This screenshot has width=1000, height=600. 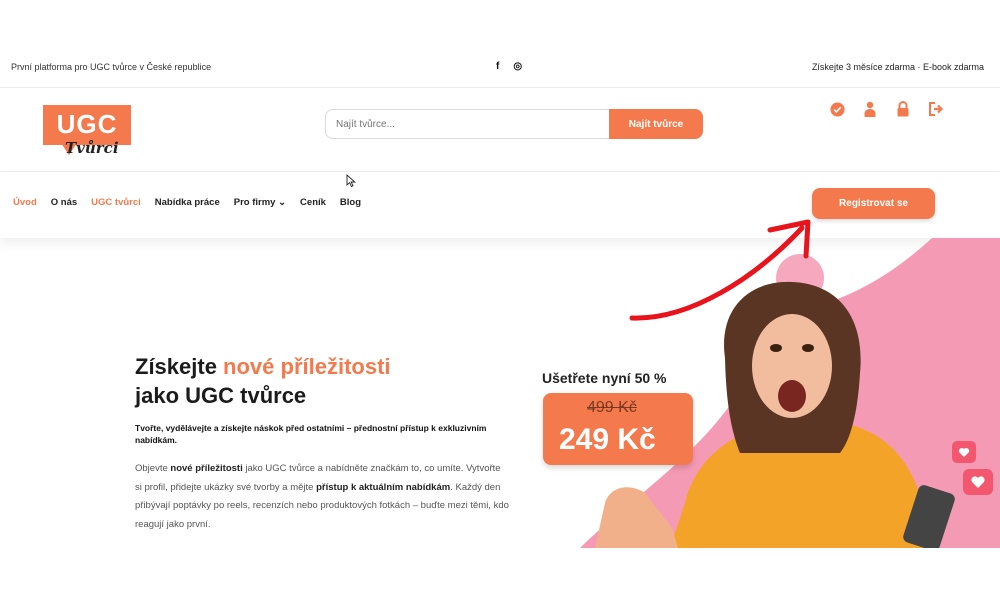 I want to click on logo-text: UGC, so click(x=87, y=124).